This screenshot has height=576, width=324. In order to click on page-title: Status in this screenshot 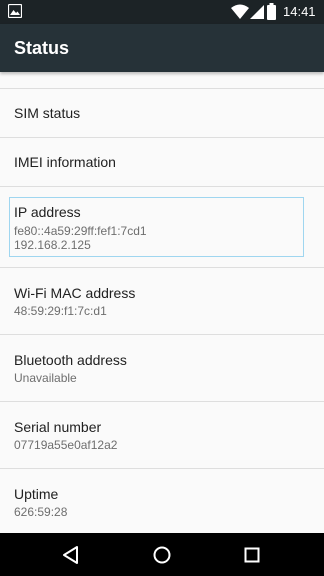, I will do `click(42, 48)`.